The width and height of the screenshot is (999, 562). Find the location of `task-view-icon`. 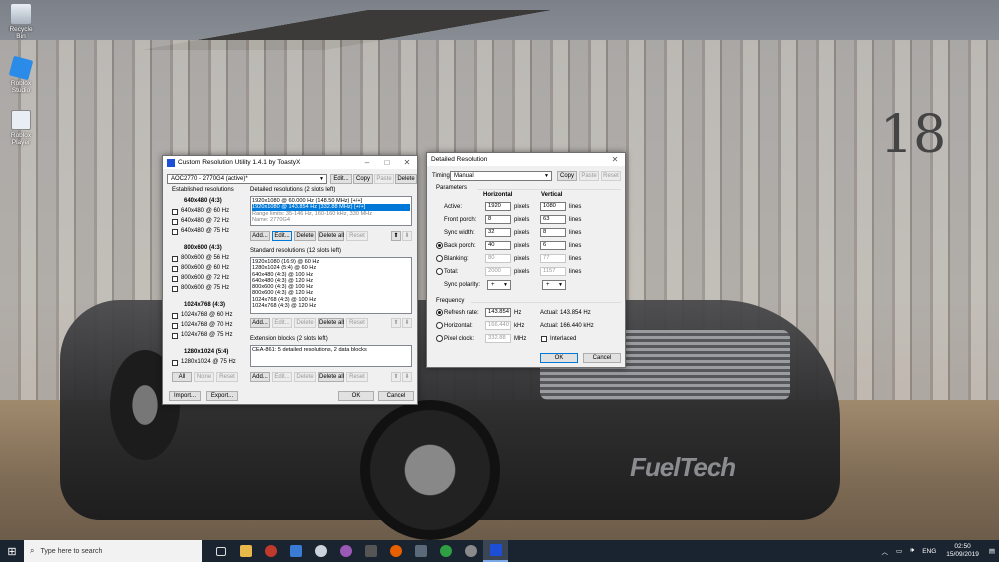

task-view-icon is located at coordinates (220, 551).